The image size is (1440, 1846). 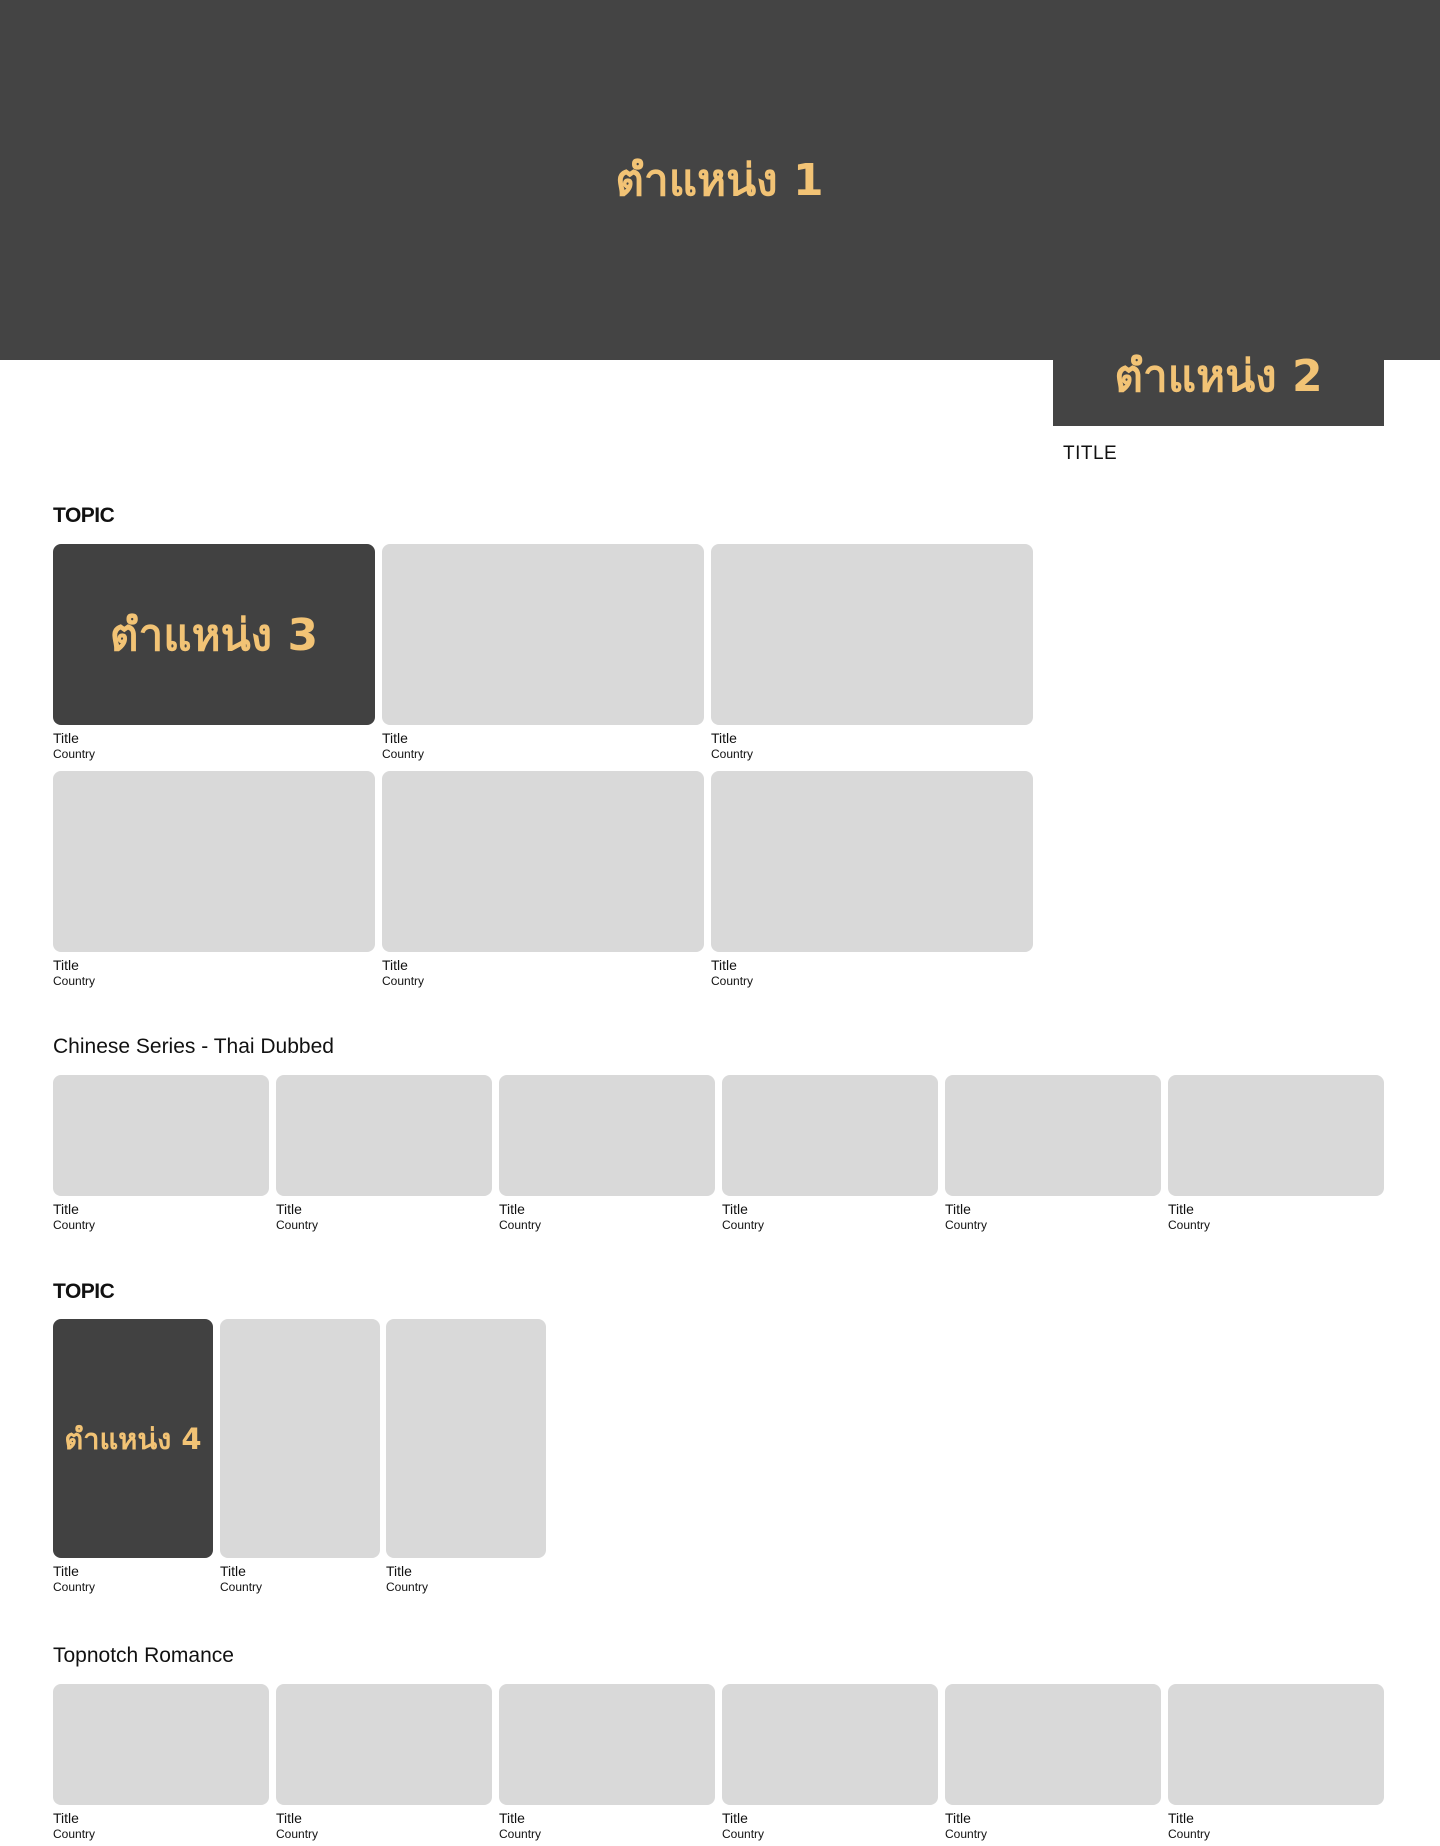 I want to click on ad-card: ตำแหน่ง 3 Title Country, so click(x=214, y=653).